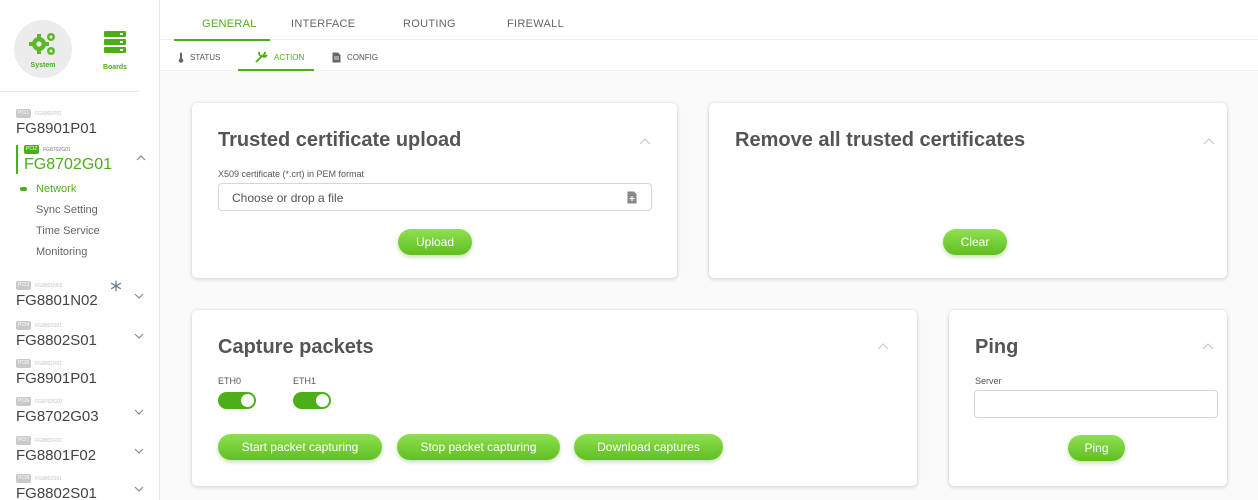 This screenshot has height=500, width=1258. Describe the element at coordinates (435, 242) in the screenshot. I see `upload-button: Upload` at that location.